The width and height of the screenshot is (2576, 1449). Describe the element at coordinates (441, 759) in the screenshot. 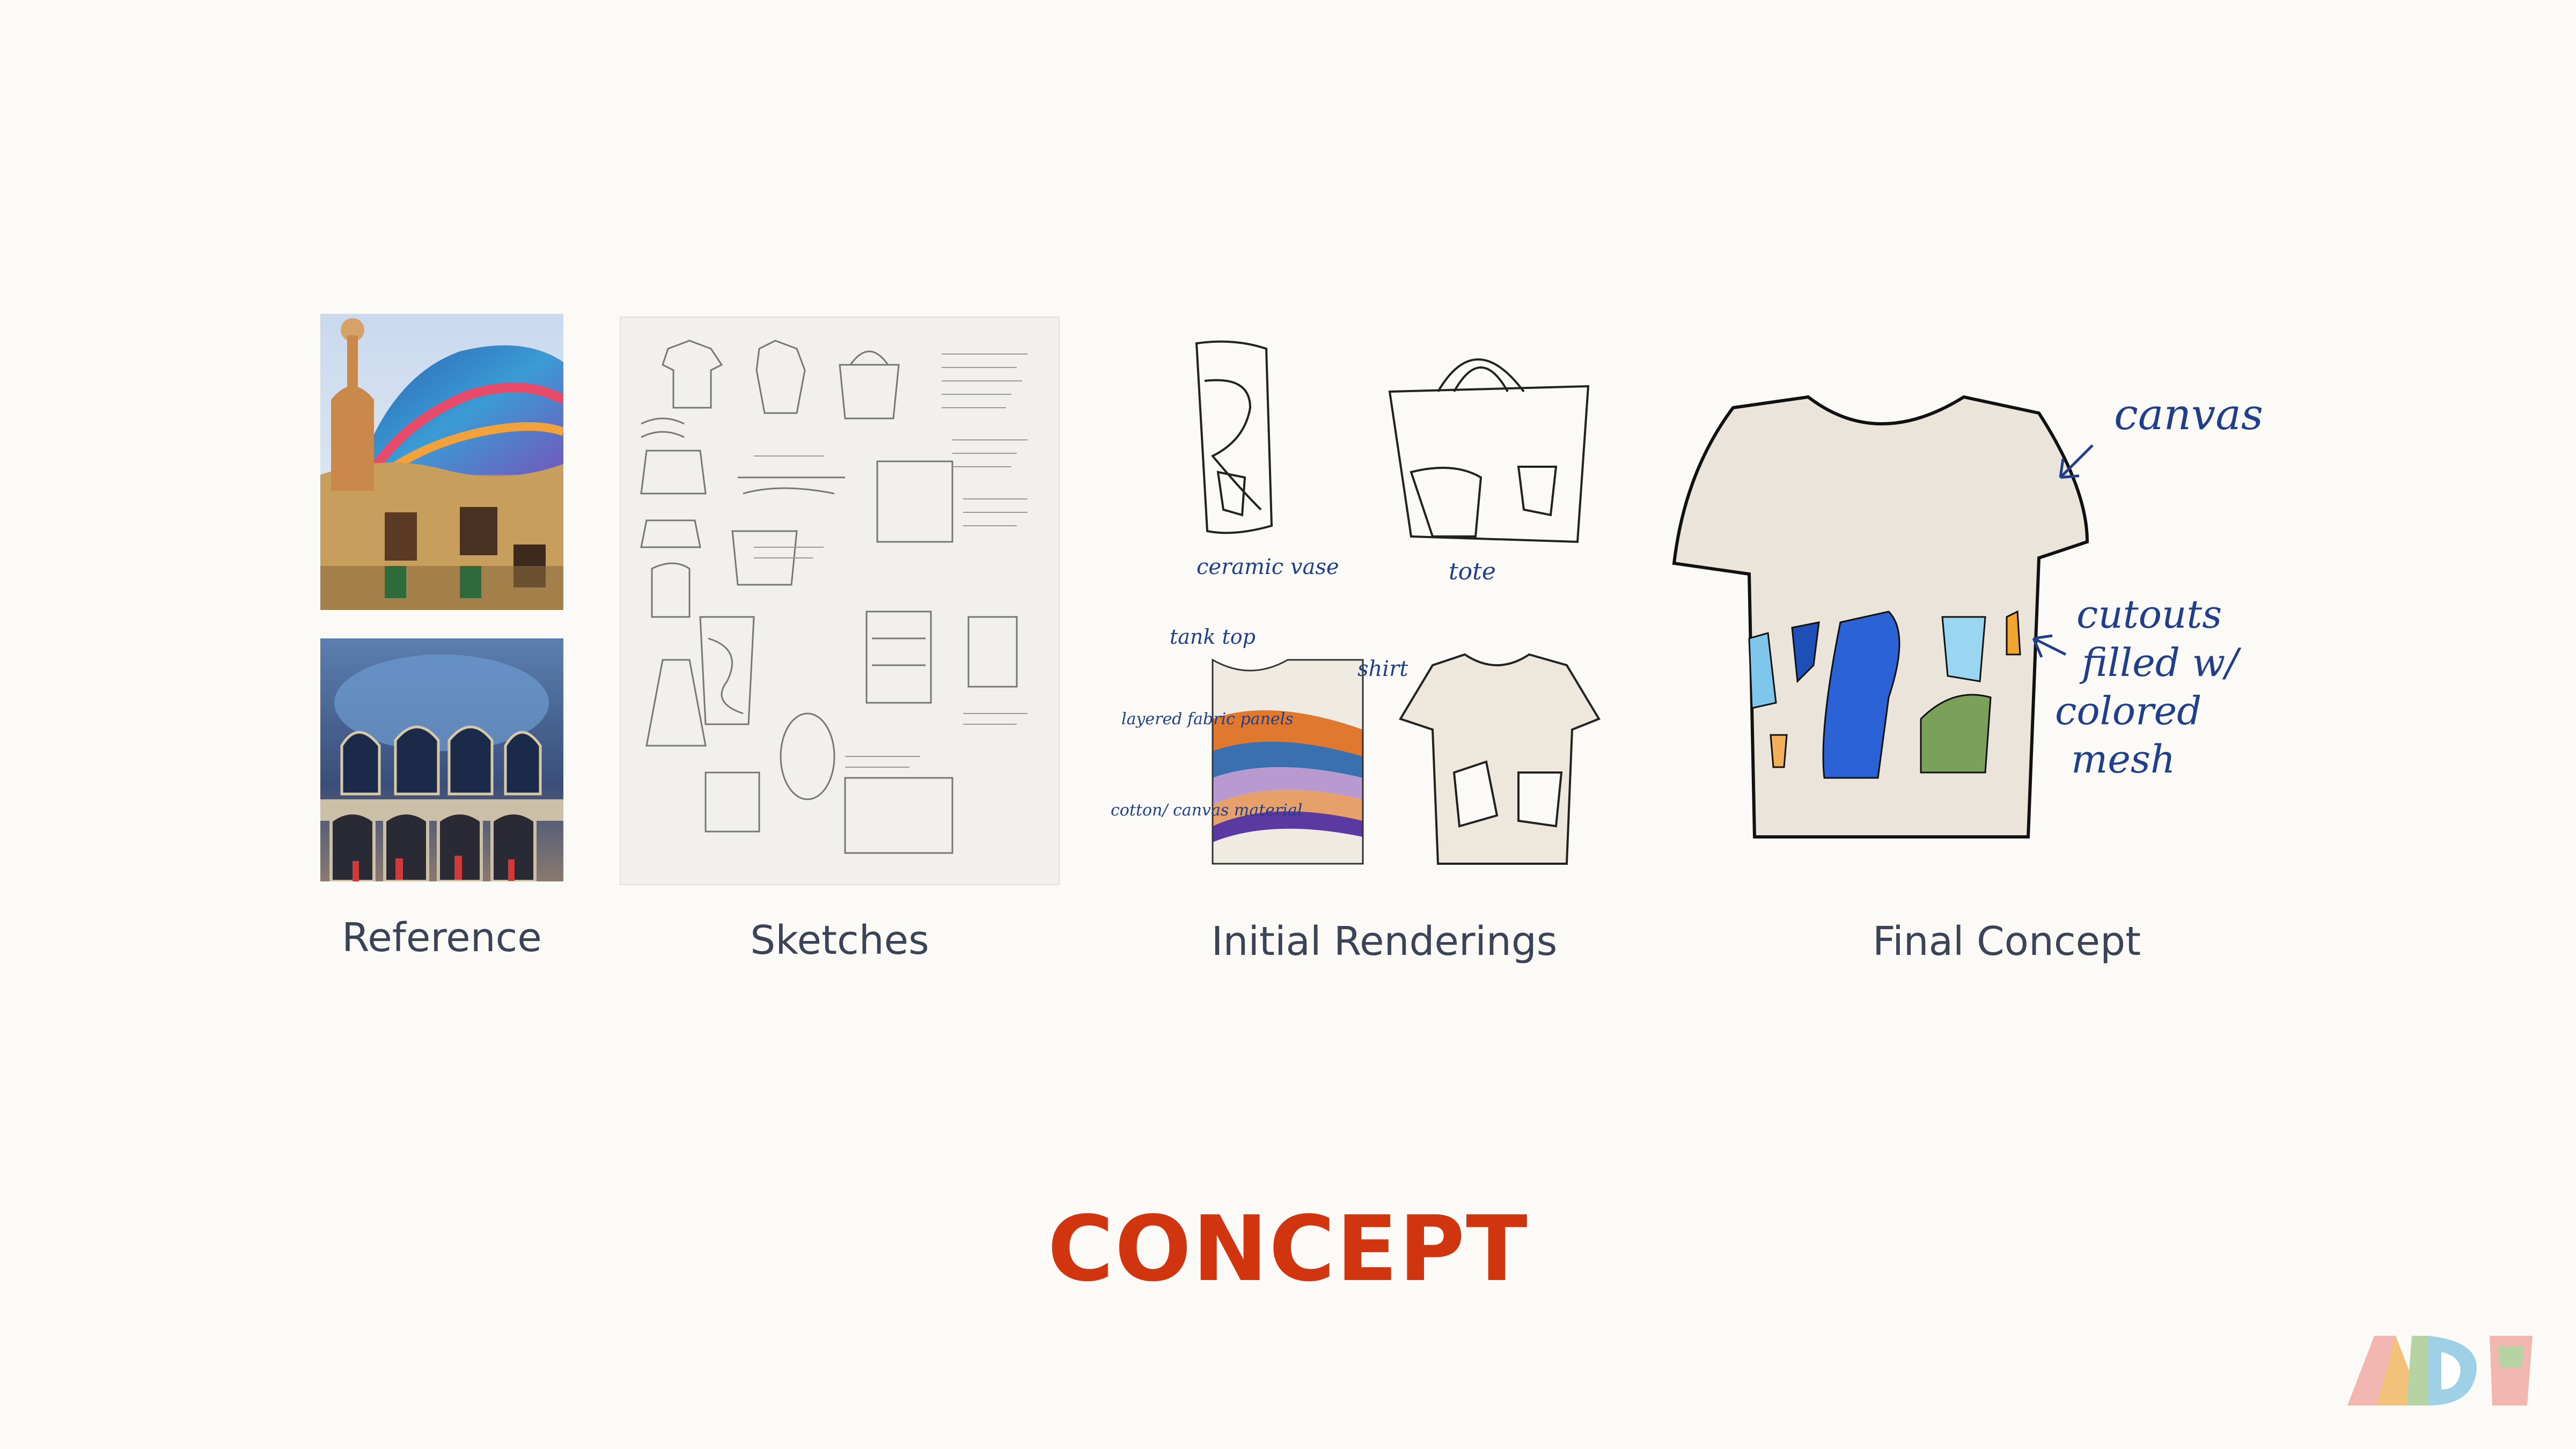

I see `reference-photo-facade` at that location.